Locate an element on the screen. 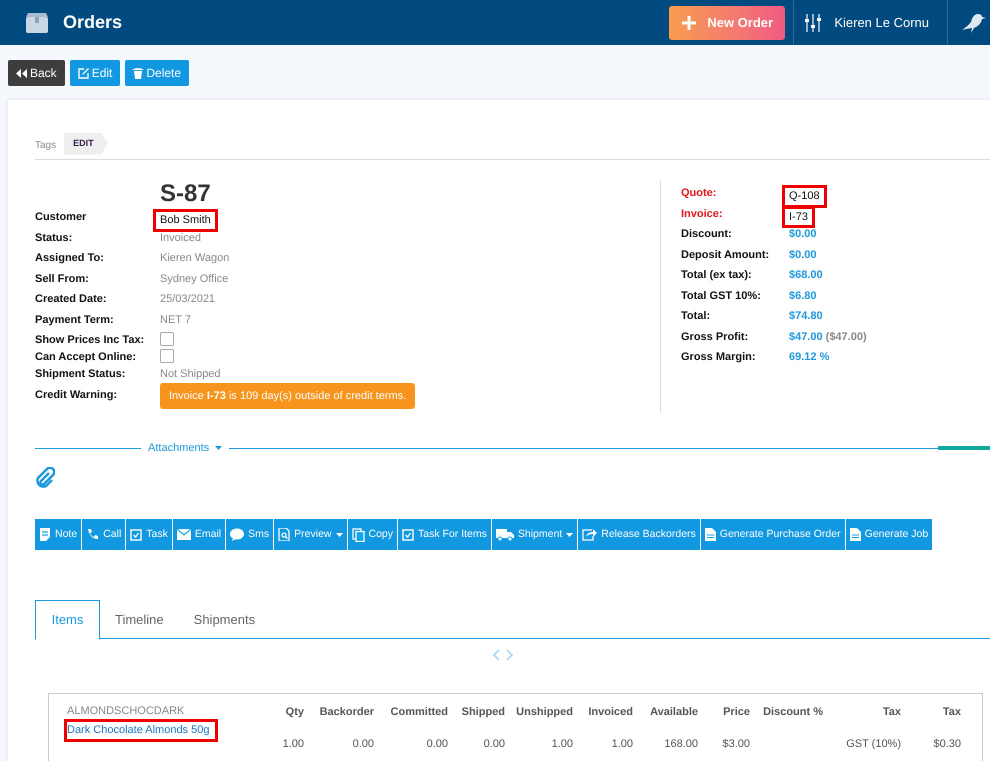 This screenshot has width=990, height=761. toolbar-button: Copy is located at coordinates (373, 534).